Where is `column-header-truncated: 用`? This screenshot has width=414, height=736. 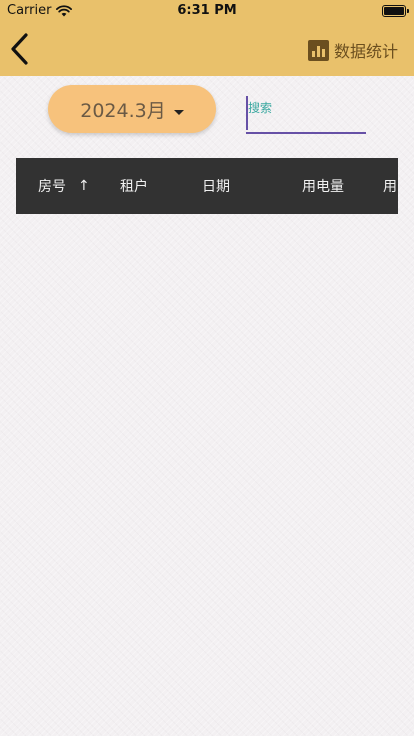
column-header-truncated: 用 is located at coordinates (390, 186).